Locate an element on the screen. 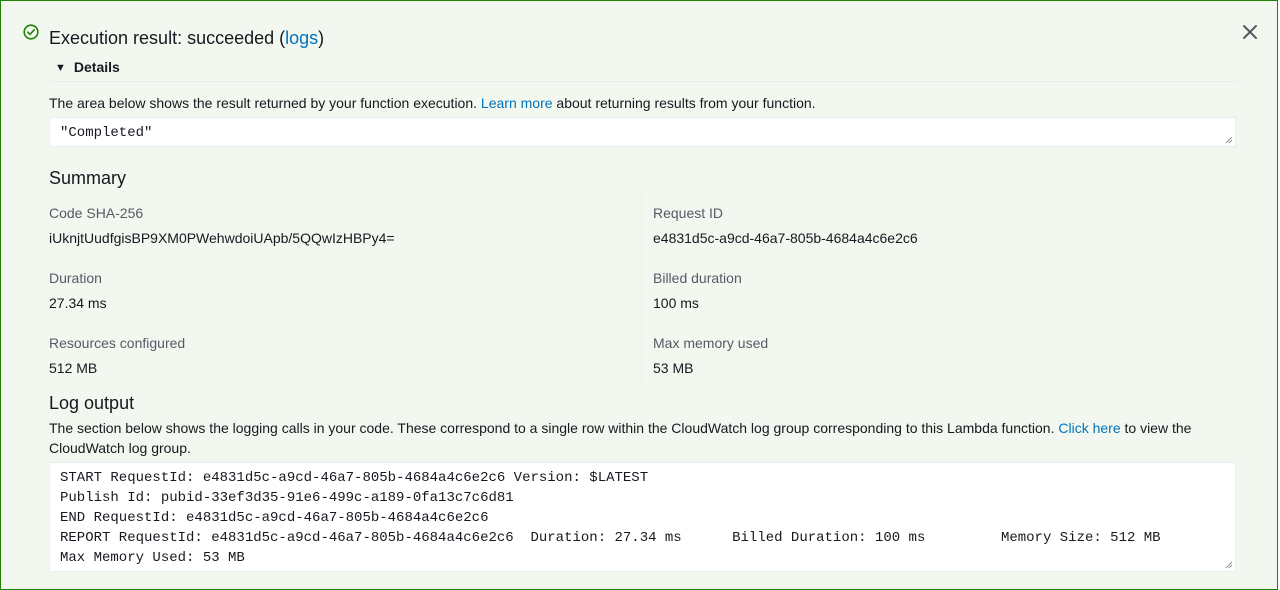 This screenshot has width=1280, height=590. billed-duration-value: 100 ms is located at coordinates (676, 303).